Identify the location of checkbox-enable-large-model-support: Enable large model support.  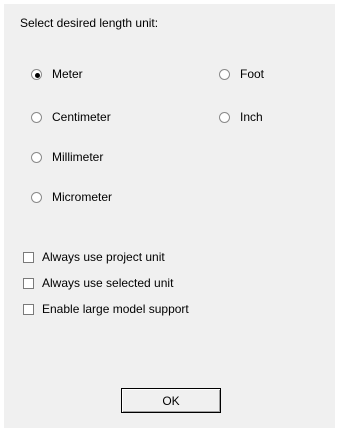
(106, 309).